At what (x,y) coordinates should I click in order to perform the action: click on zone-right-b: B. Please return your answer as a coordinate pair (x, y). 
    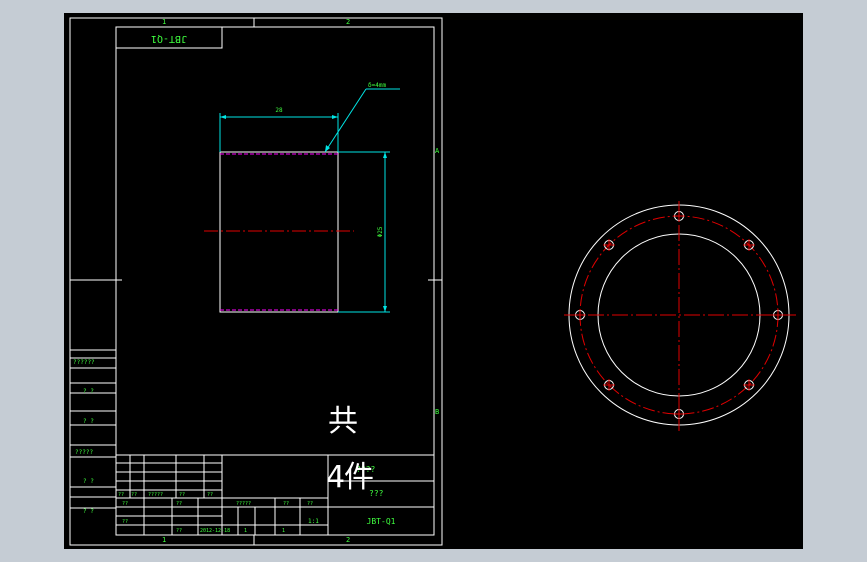
    Looking at the image, I should click on (437, 412).